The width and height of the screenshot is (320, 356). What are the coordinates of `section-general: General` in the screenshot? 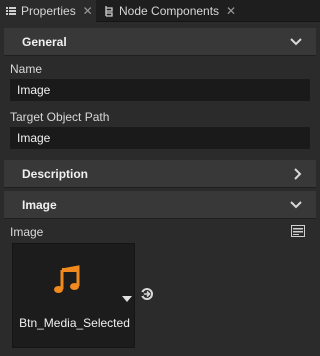 It's located at (160, 42).